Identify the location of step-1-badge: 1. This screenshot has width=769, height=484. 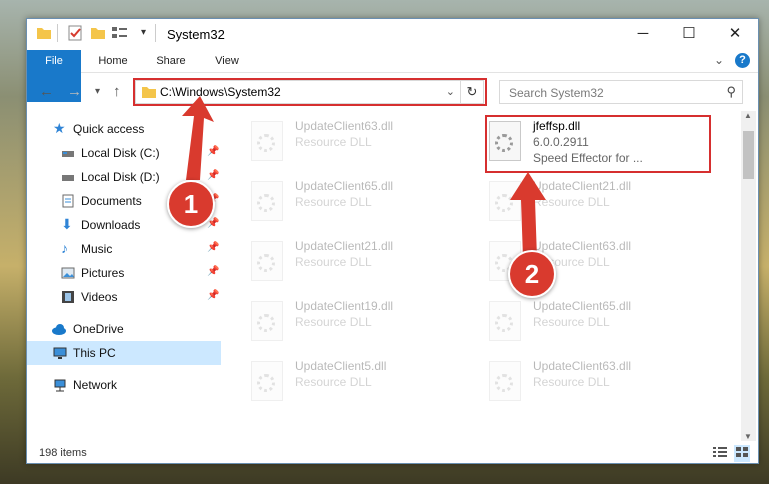
(191, 204).